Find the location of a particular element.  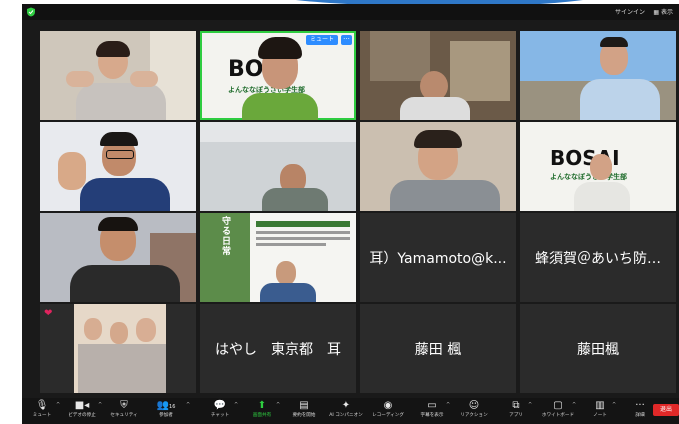

video-tile-8: BOSAI よんななぼうさい学生部 is located at coordinates (598, 166).